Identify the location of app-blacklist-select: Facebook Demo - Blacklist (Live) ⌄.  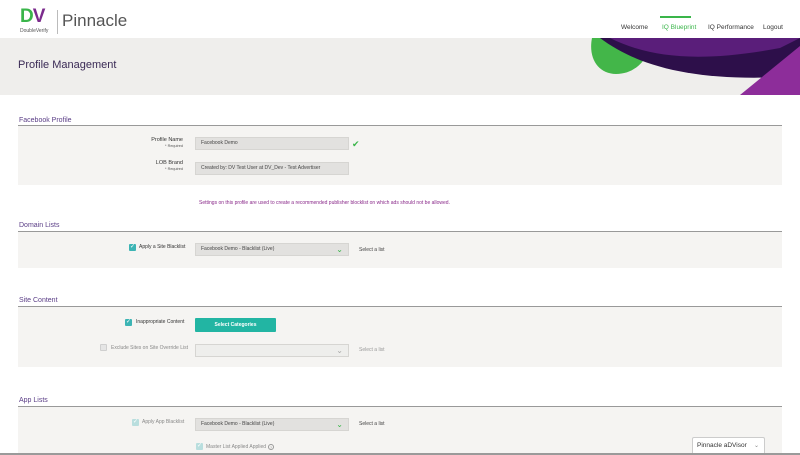
(272, 424).